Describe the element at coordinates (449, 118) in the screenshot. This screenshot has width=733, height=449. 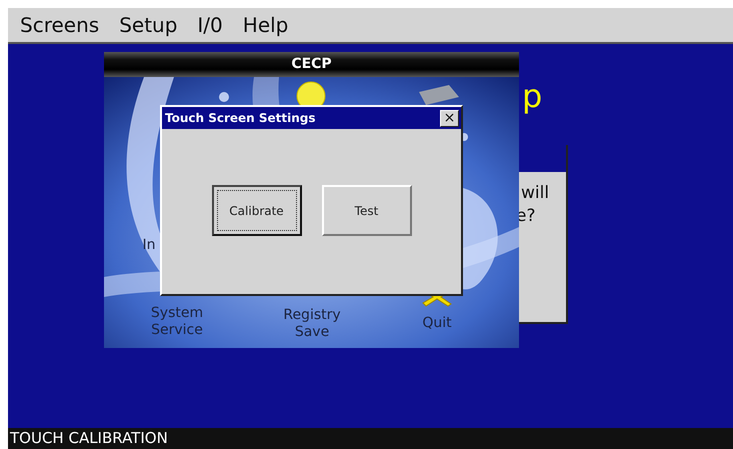
I see `close-button: ×` at that location.